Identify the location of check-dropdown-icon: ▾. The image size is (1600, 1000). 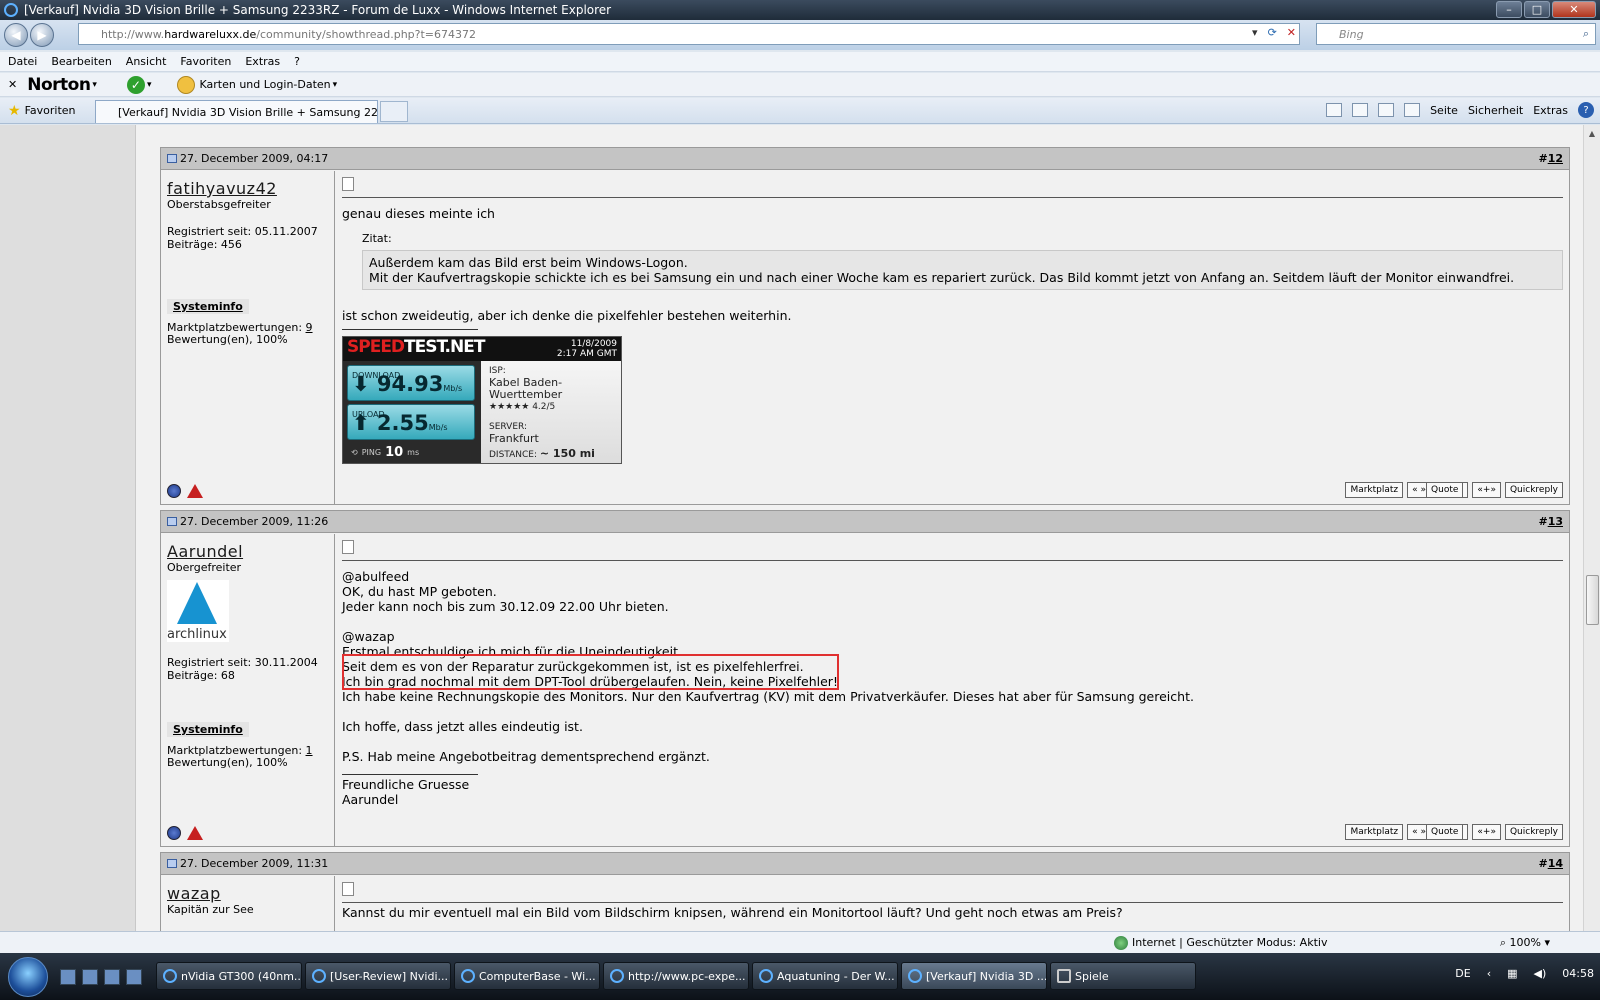
(149, 85).